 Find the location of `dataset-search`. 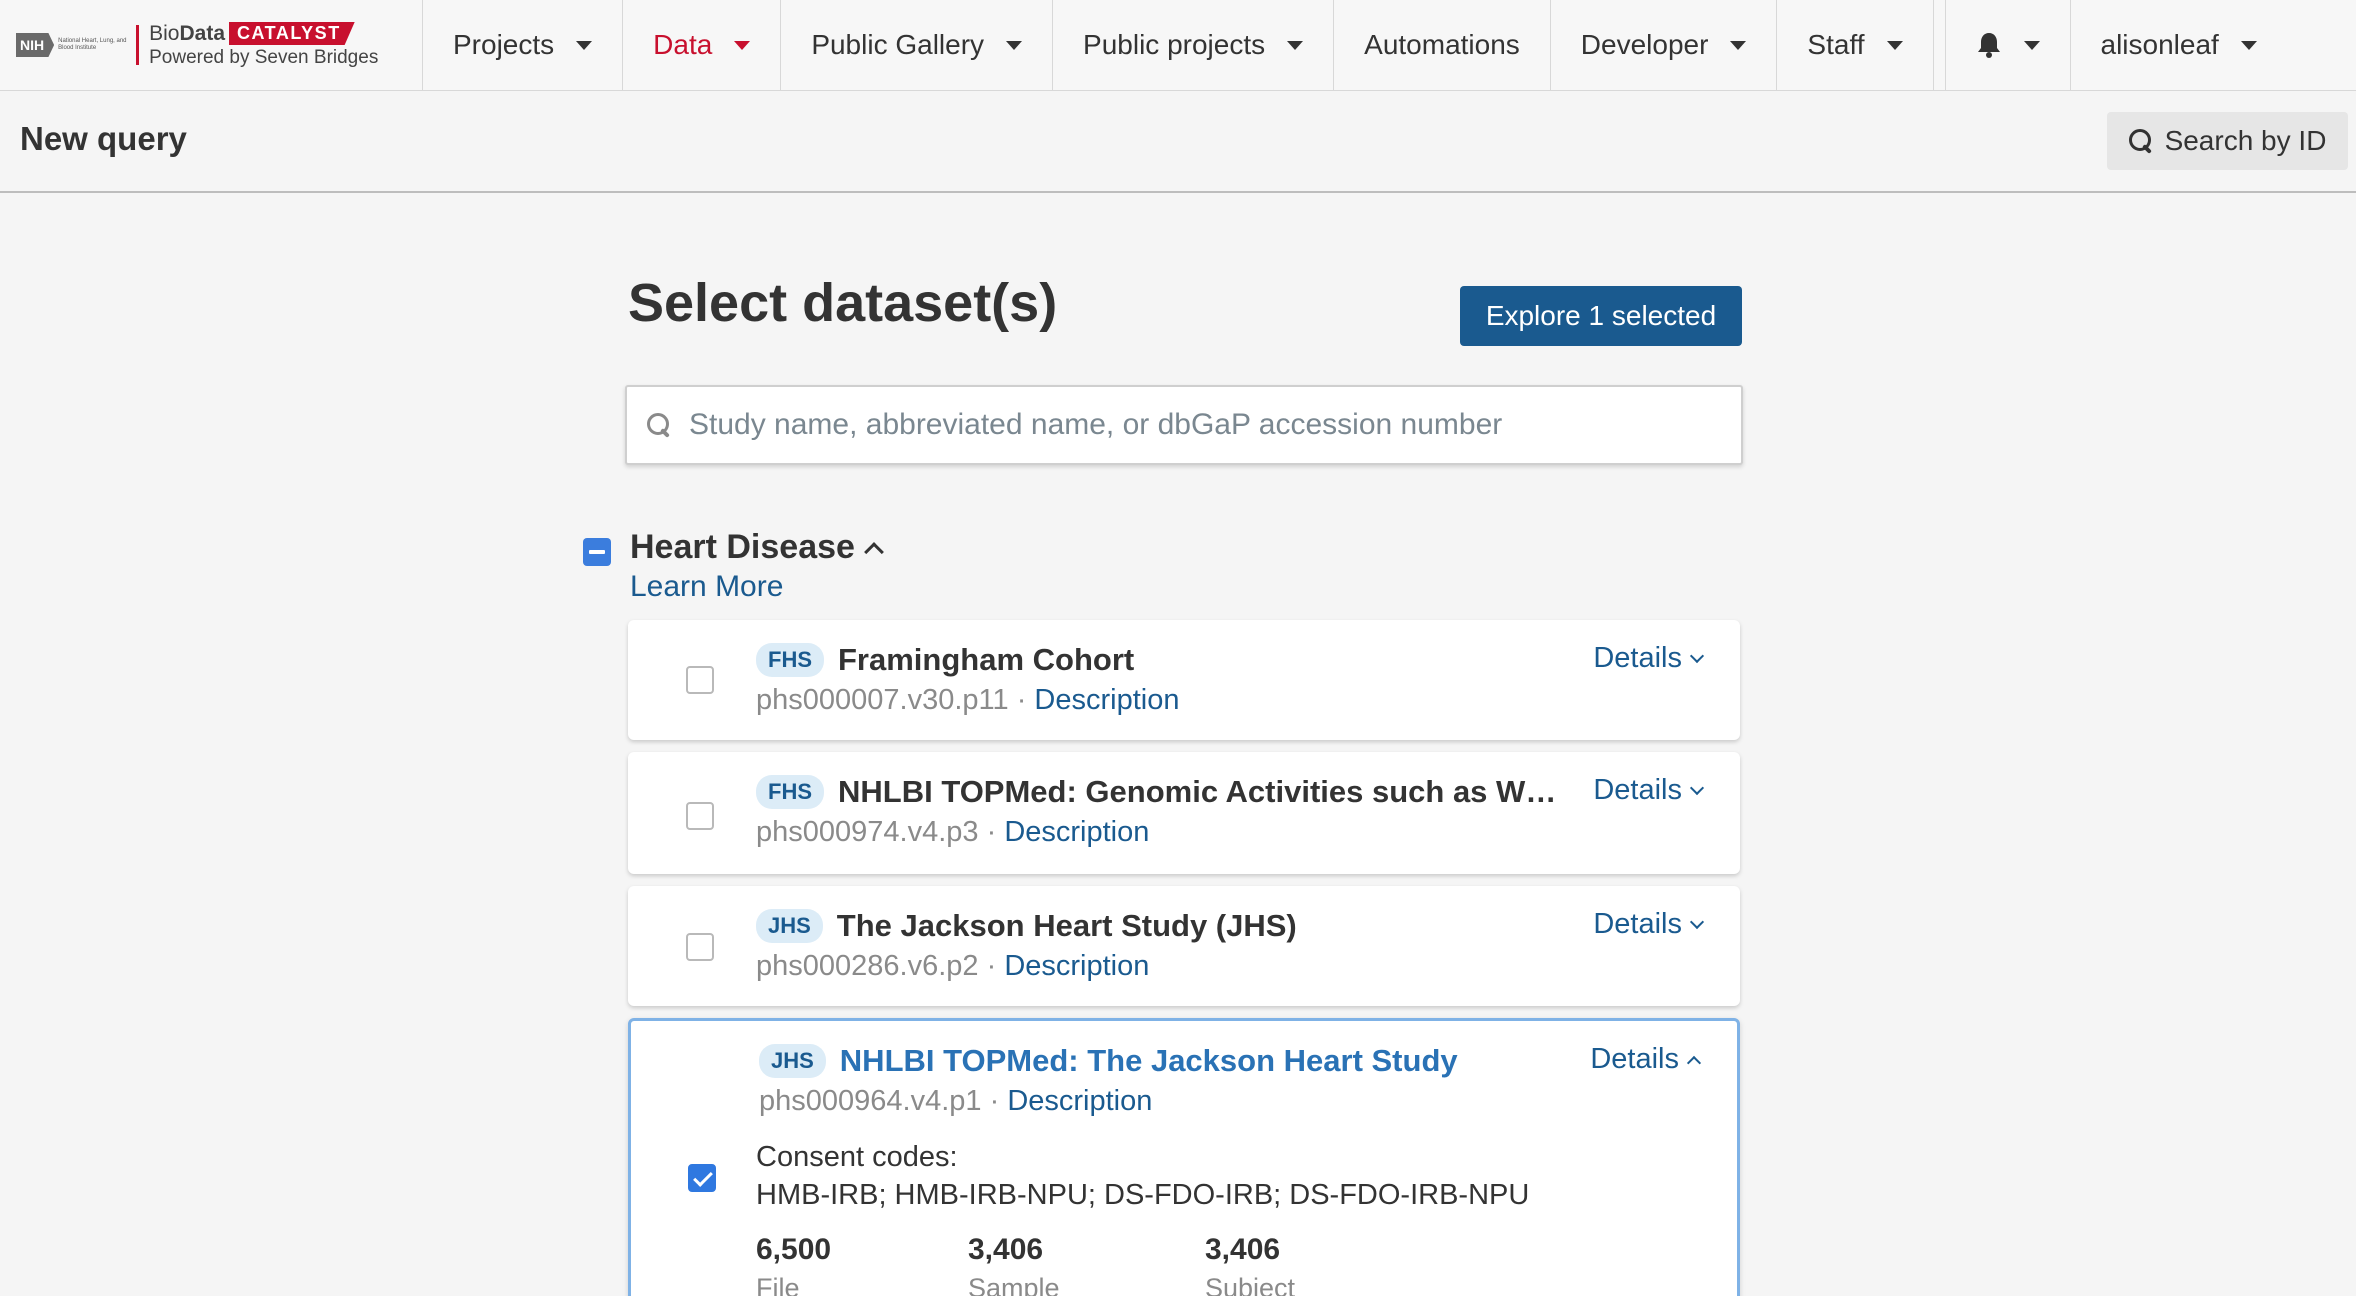

dataset-search is located at coordinates (1184, 425).